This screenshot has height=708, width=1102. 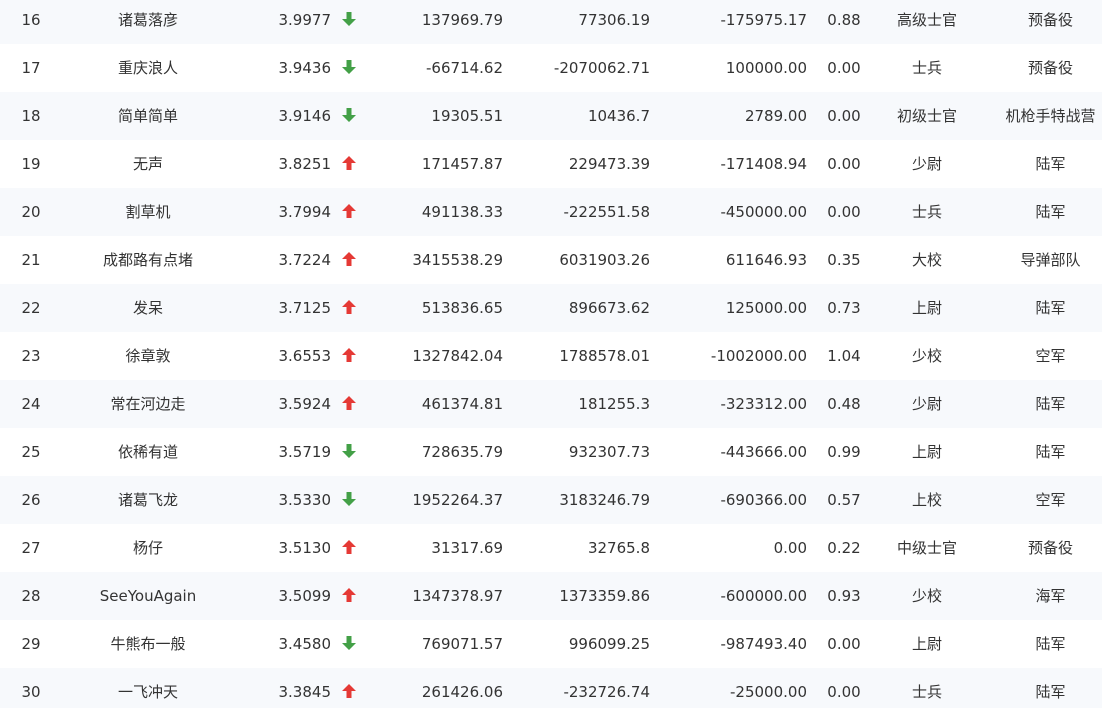 What do you see at coordinates (604, 260) in the screenshot?
I see `value2-cell: 6031903.26` at bounding box center [604, 260].